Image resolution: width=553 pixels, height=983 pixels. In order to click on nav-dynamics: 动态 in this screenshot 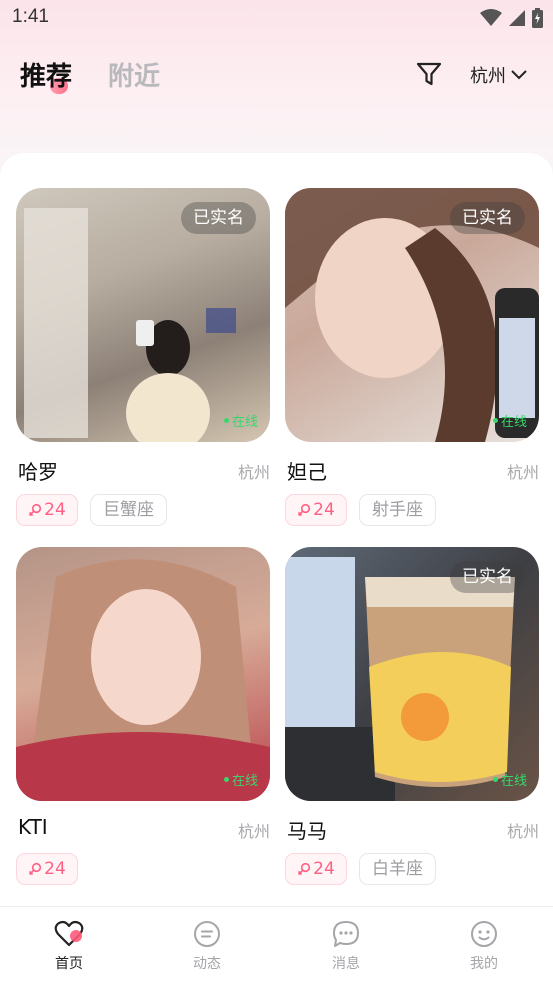, I will do `click(207, 946)`.